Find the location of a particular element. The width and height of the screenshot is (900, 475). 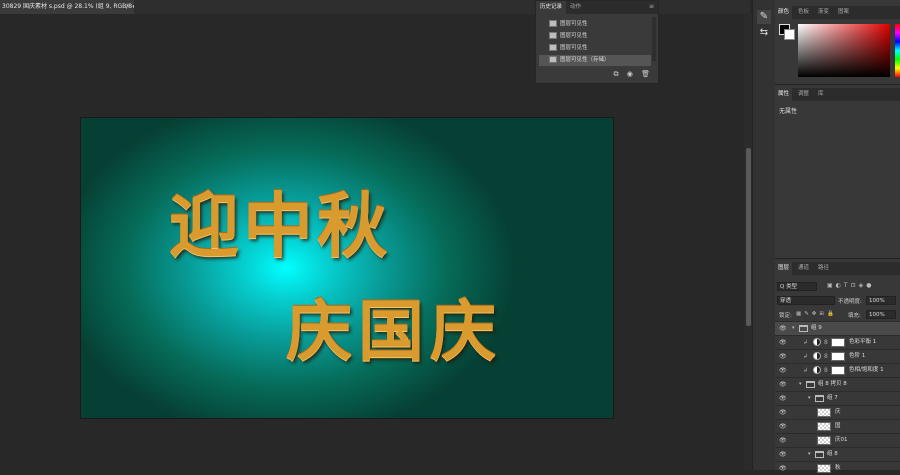

no-properties-text: 无属性 is located at coordinates (788, 111).